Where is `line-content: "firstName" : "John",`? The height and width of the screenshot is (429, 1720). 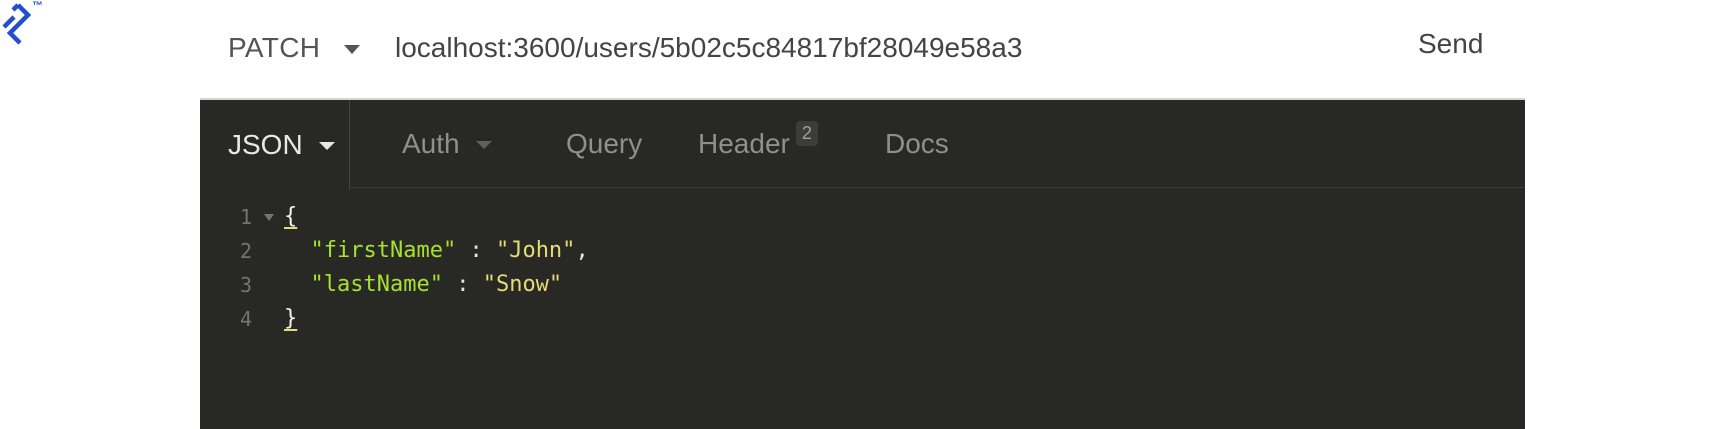 line-content: "firstName" : "John", is located at coordinates (436, 251).